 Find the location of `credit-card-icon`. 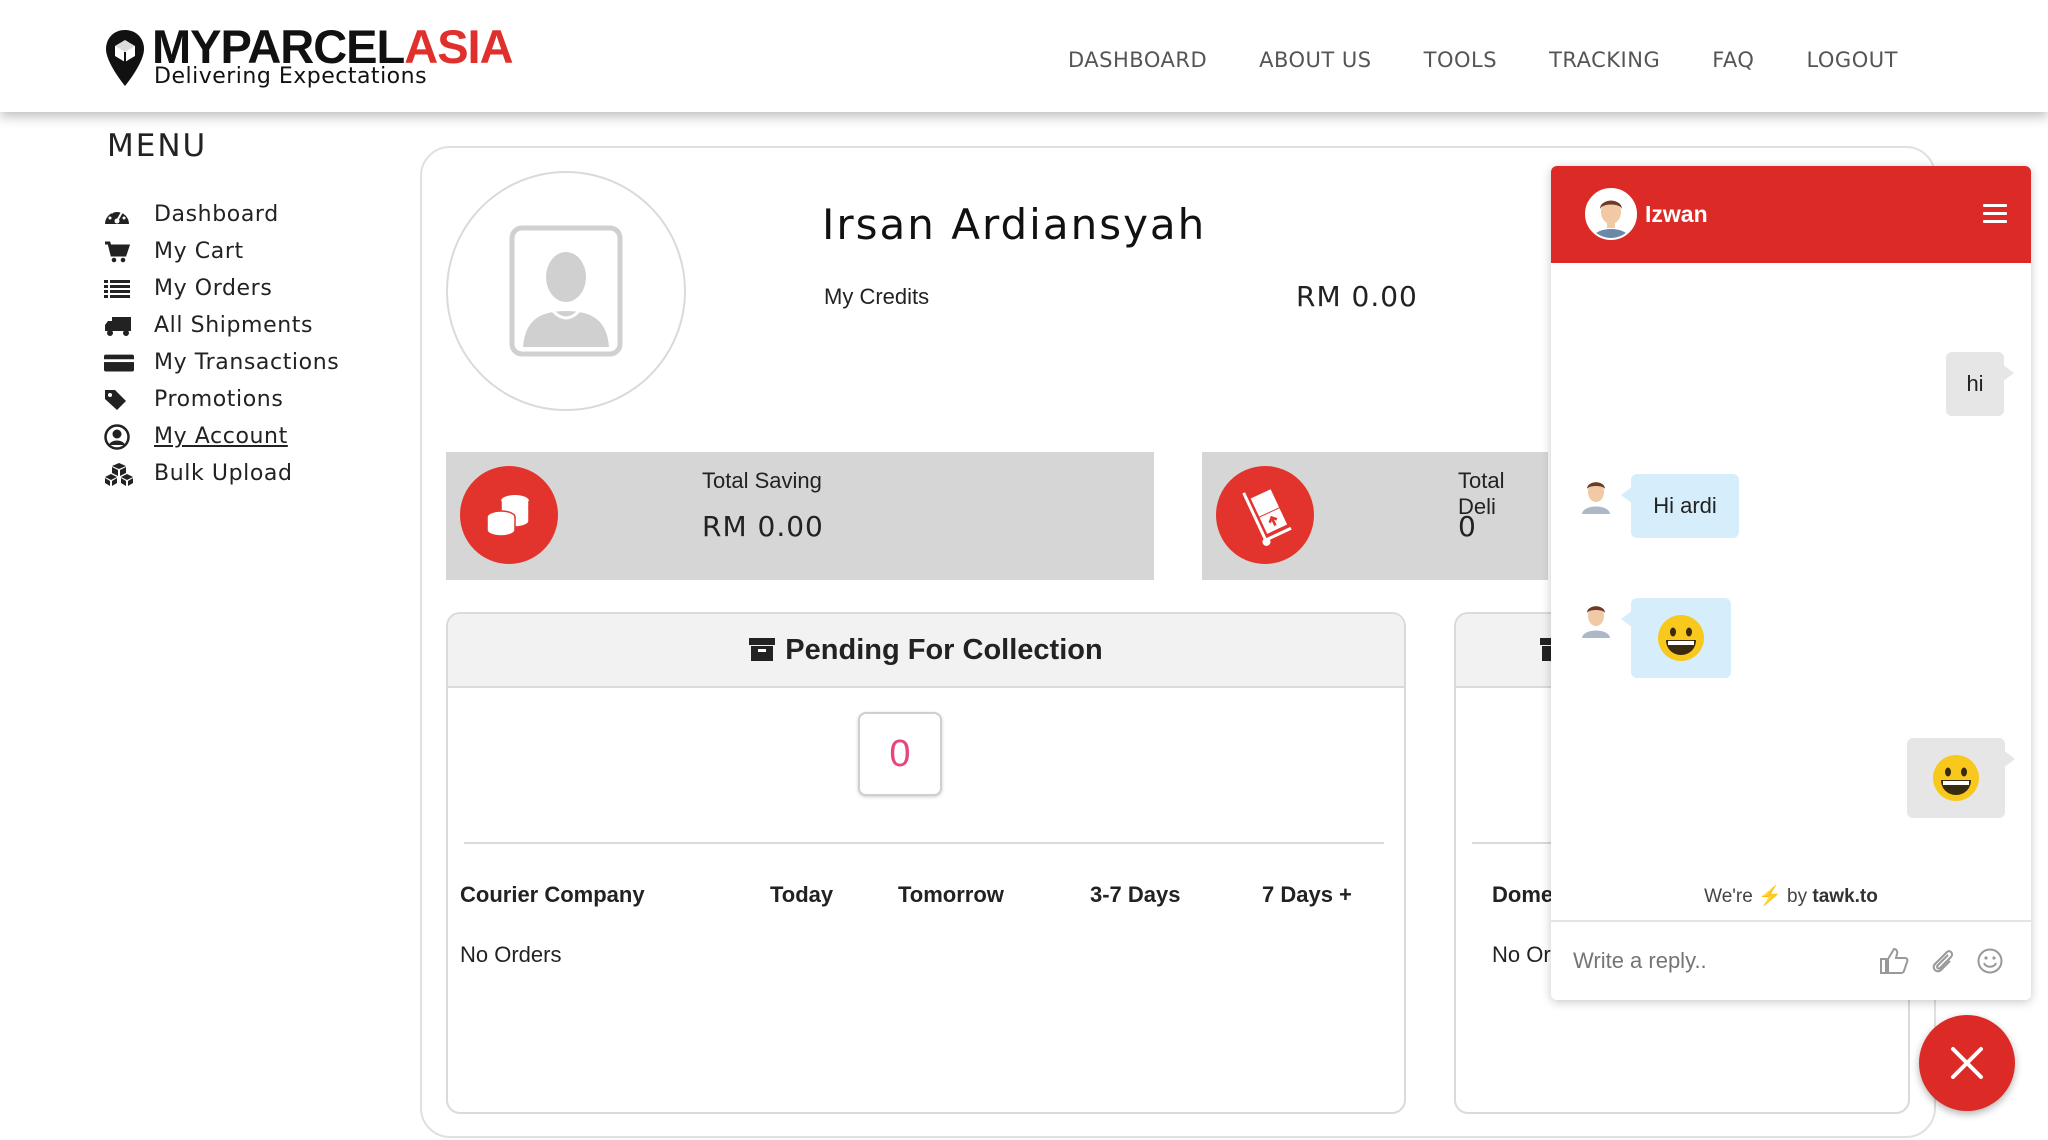

credit-card-icon is located at coordinates (119, 363).